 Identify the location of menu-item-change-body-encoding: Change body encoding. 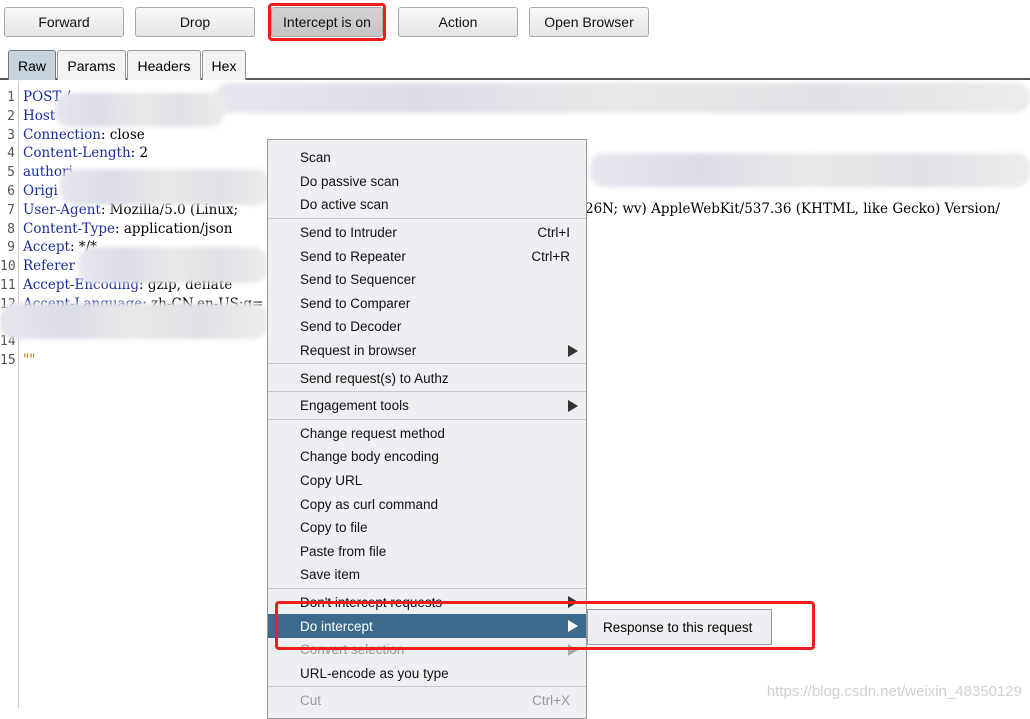
(427, 457).